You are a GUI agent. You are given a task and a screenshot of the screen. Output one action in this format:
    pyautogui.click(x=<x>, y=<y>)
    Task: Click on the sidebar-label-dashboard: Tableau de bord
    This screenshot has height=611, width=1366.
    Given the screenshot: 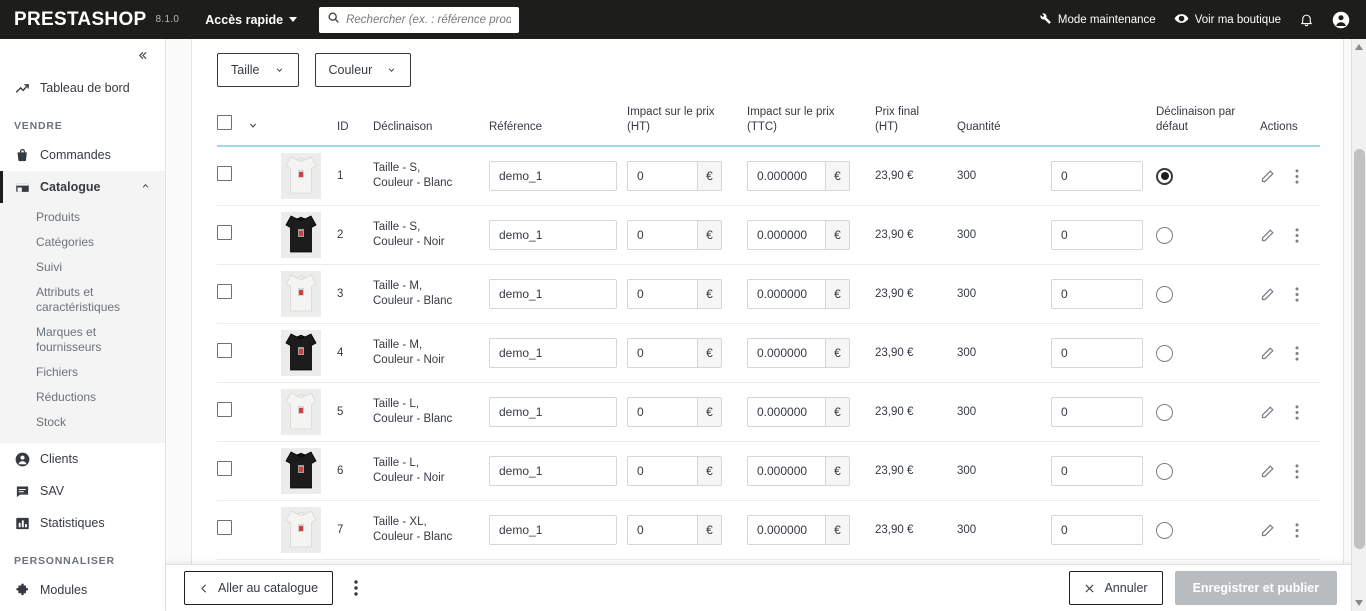 What is the action you would take?
    pyautogui.click(x=85, y=88)
    